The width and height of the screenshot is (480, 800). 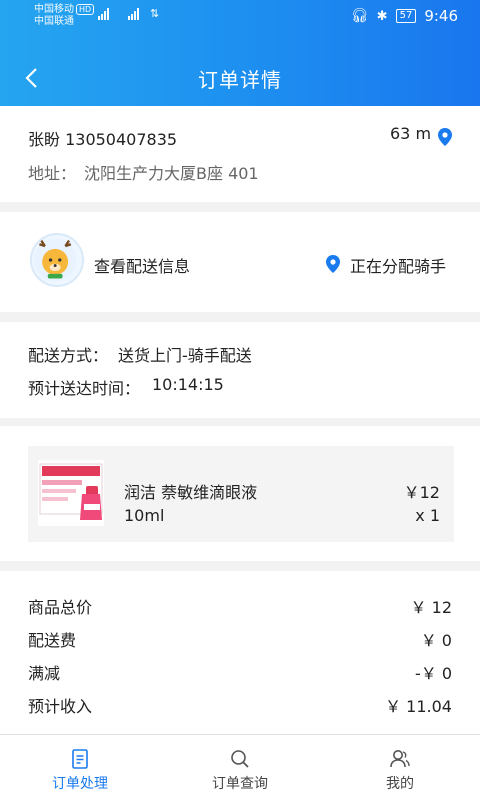 I want to click on hd-badge: HD, so click(x=85, y=9).